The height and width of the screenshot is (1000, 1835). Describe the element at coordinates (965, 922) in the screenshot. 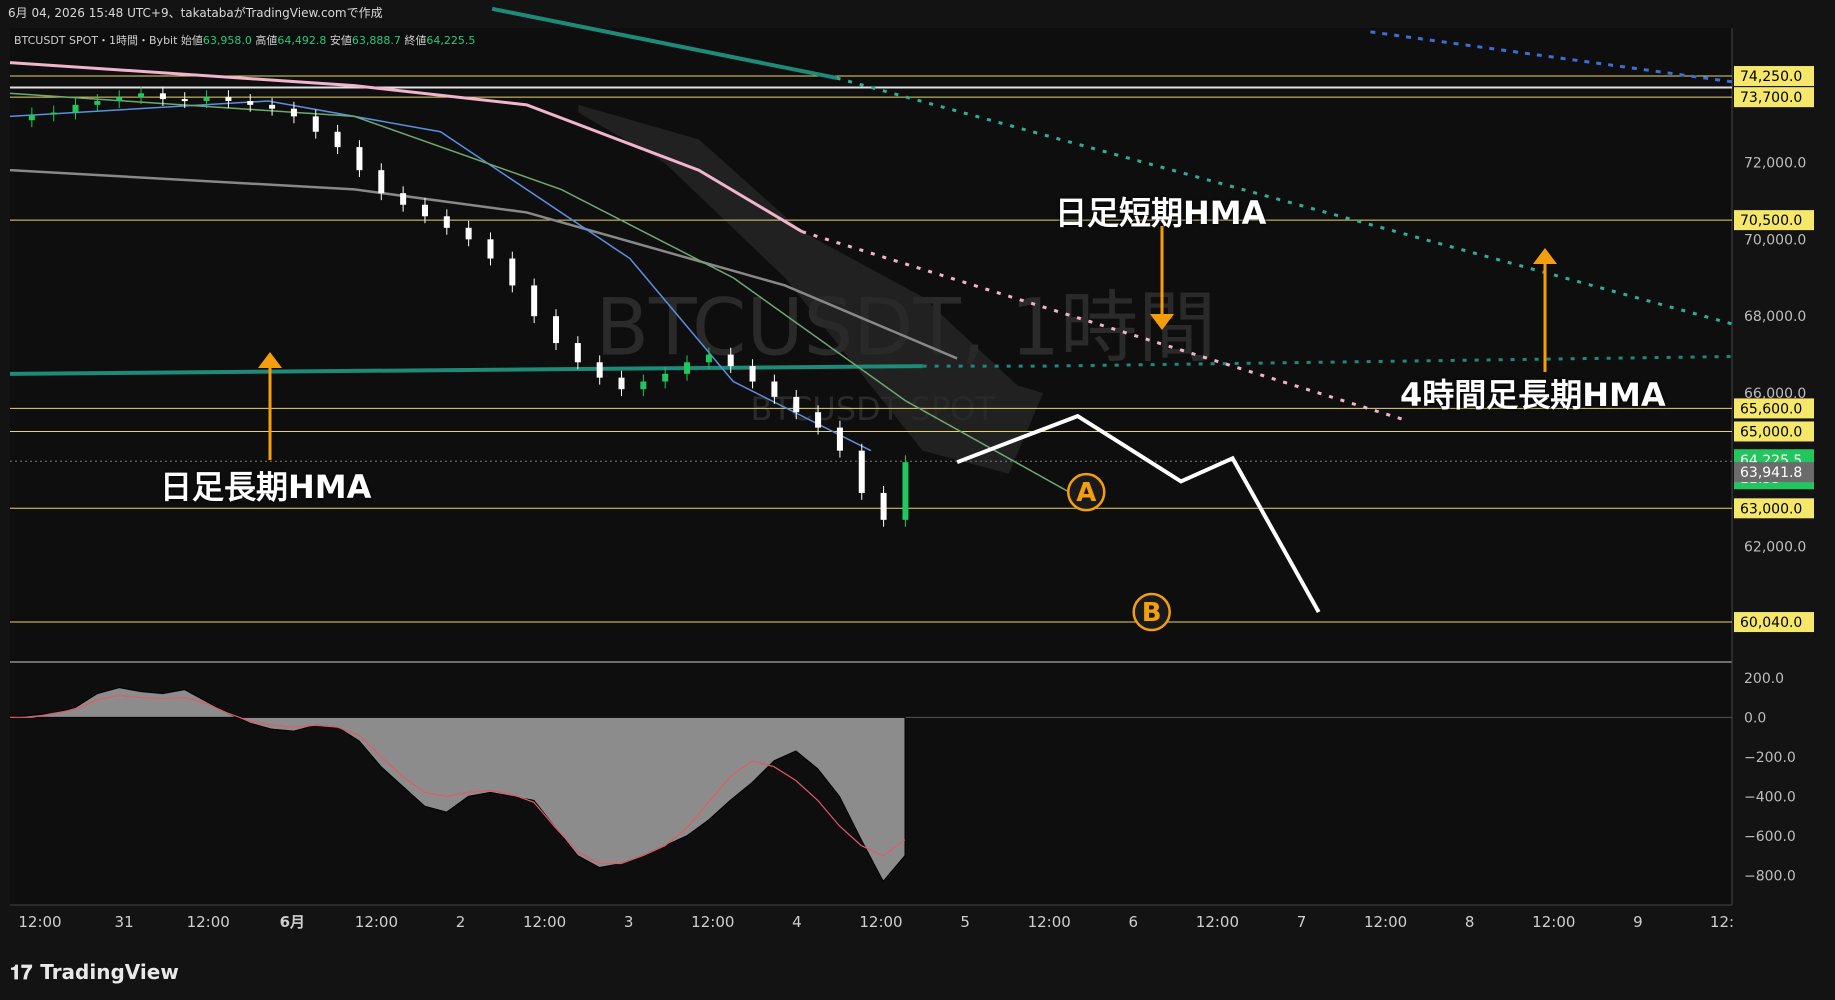

I see `time-axis-tick: 5` at that location.